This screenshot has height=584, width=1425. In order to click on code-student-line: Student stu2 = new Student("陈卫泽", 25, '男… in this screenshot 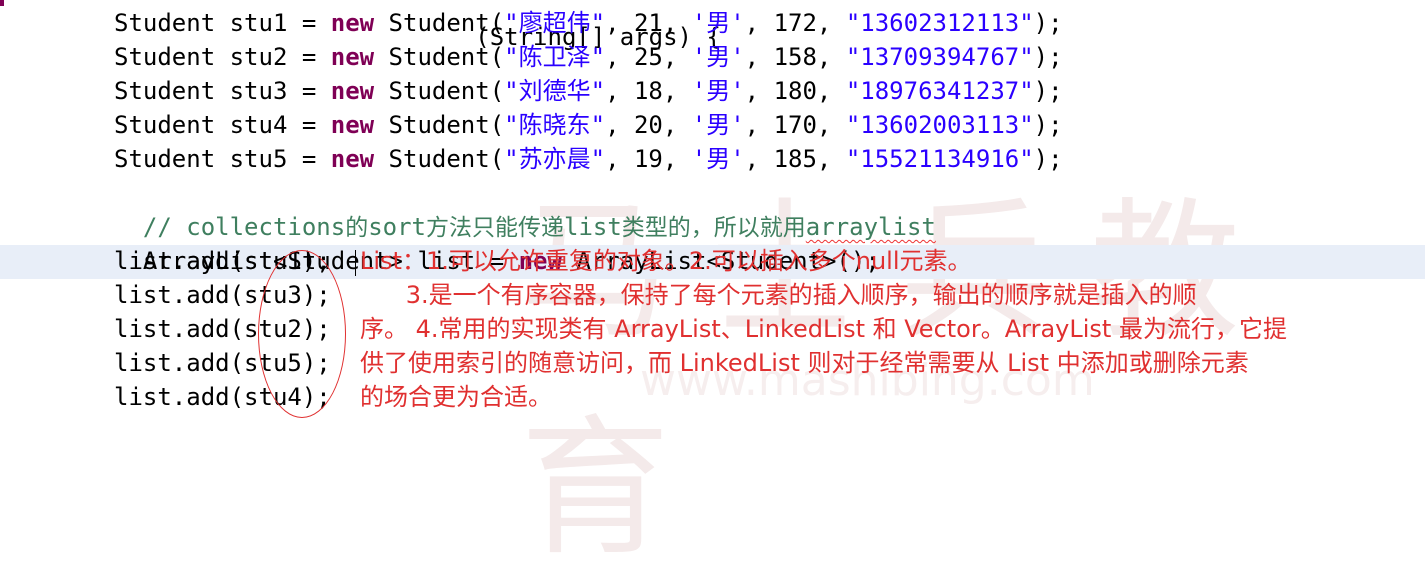, I will do `click(588, 57)`.